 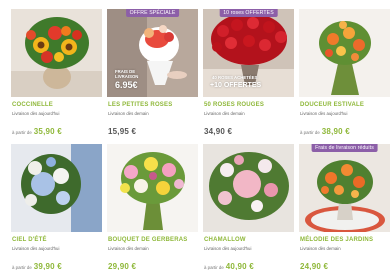 I want to click on product-name: MÉLODIE DES JARDINS, so click(x=336, y=240).